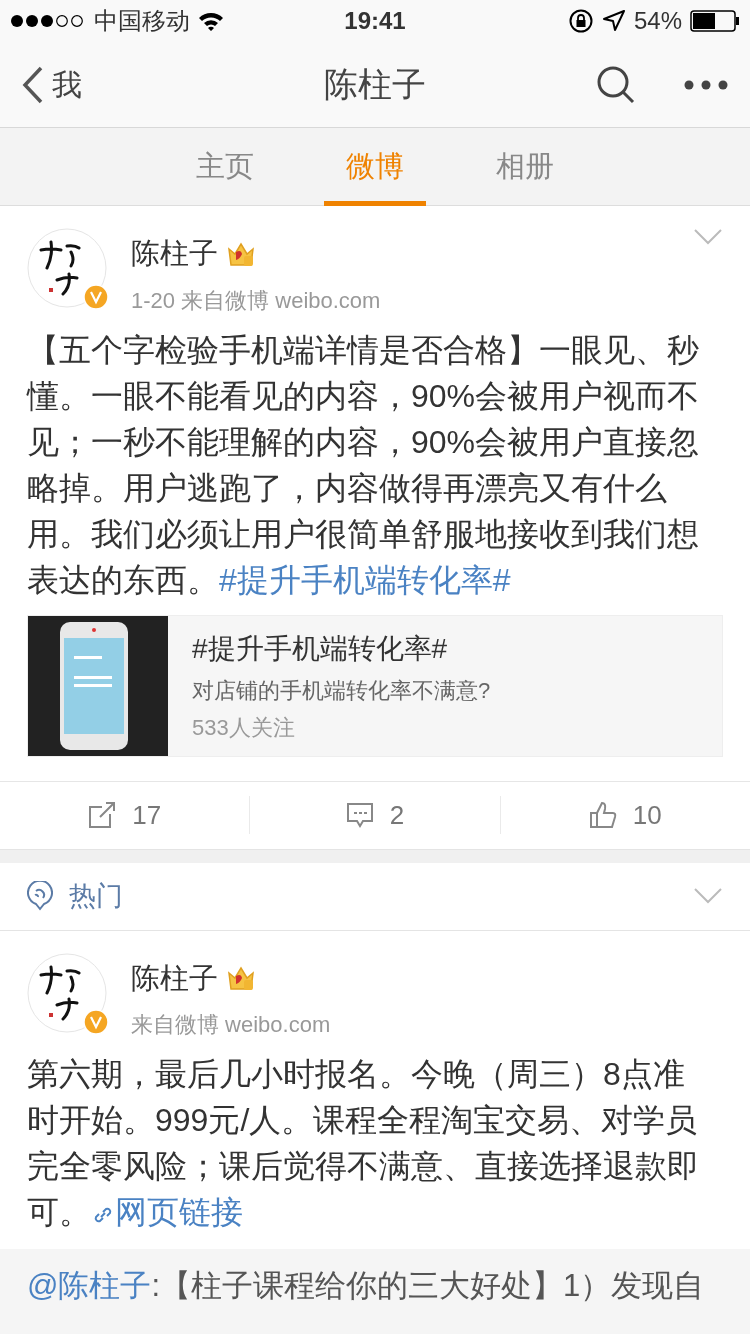 This screenshot has width=750, height=1334. What do you see at coordinates (613, 21) in the screenshot?
I see `location-icon` at bounding box center [613, 21].